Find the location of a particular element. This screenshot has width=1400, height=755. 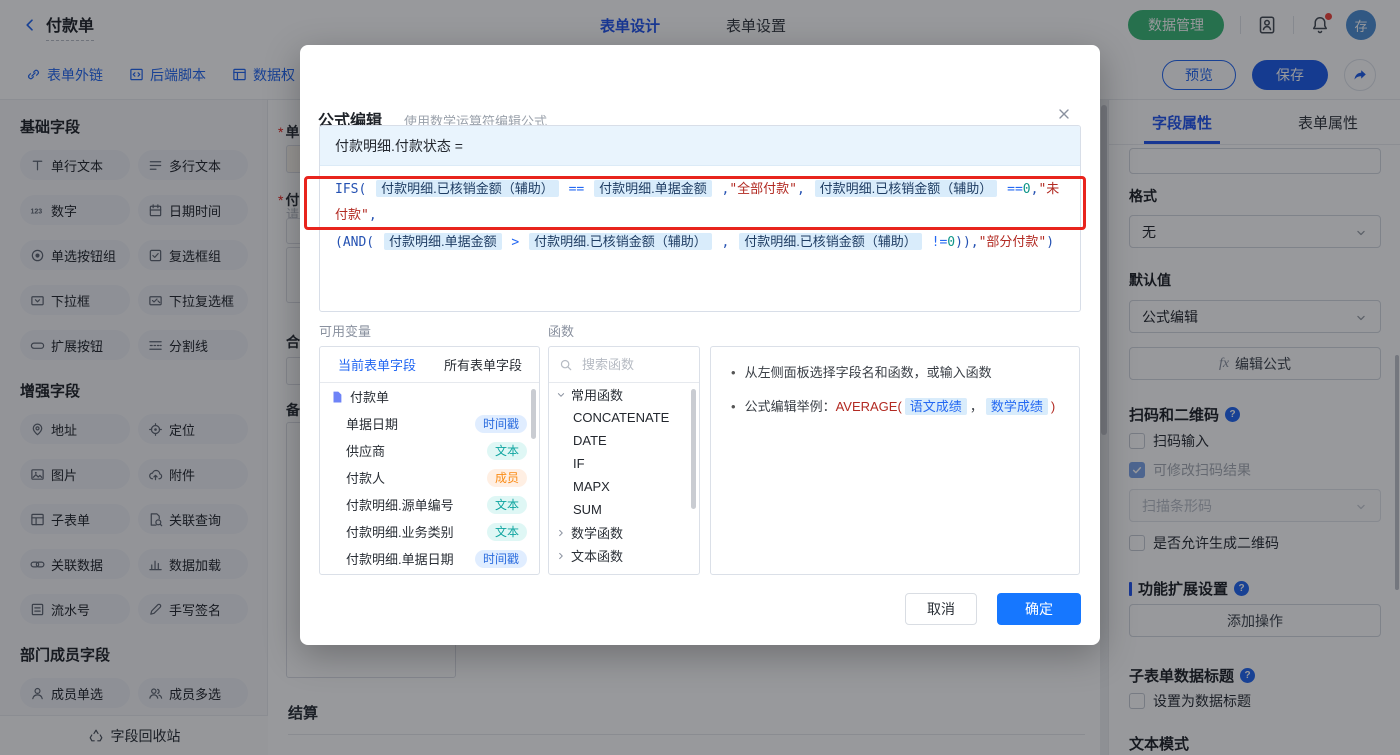

formula-token-kw: (AND( is located at coordinates (358, 242).